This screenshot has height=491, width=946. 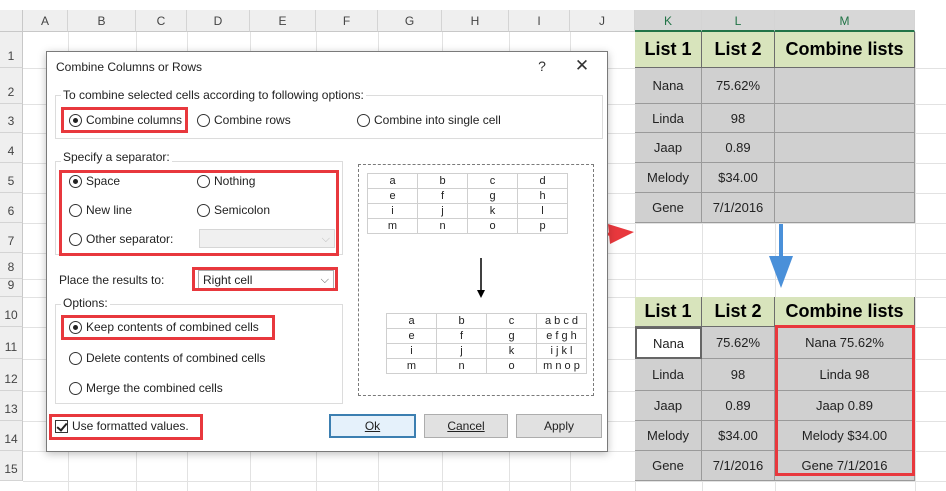 I want to click on preview-row: abcd, so click(x=467, y=181).